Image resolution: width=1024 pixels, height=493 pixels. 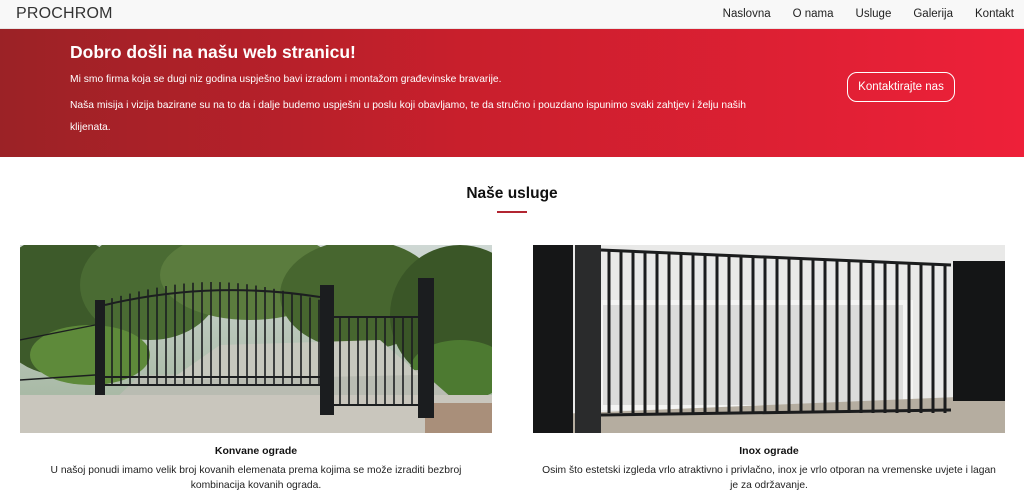 What do you see at coordinates (769, 451) in the screenshot?
I see `service-card-title: Inox ograde` at bounding box center [769, 451].